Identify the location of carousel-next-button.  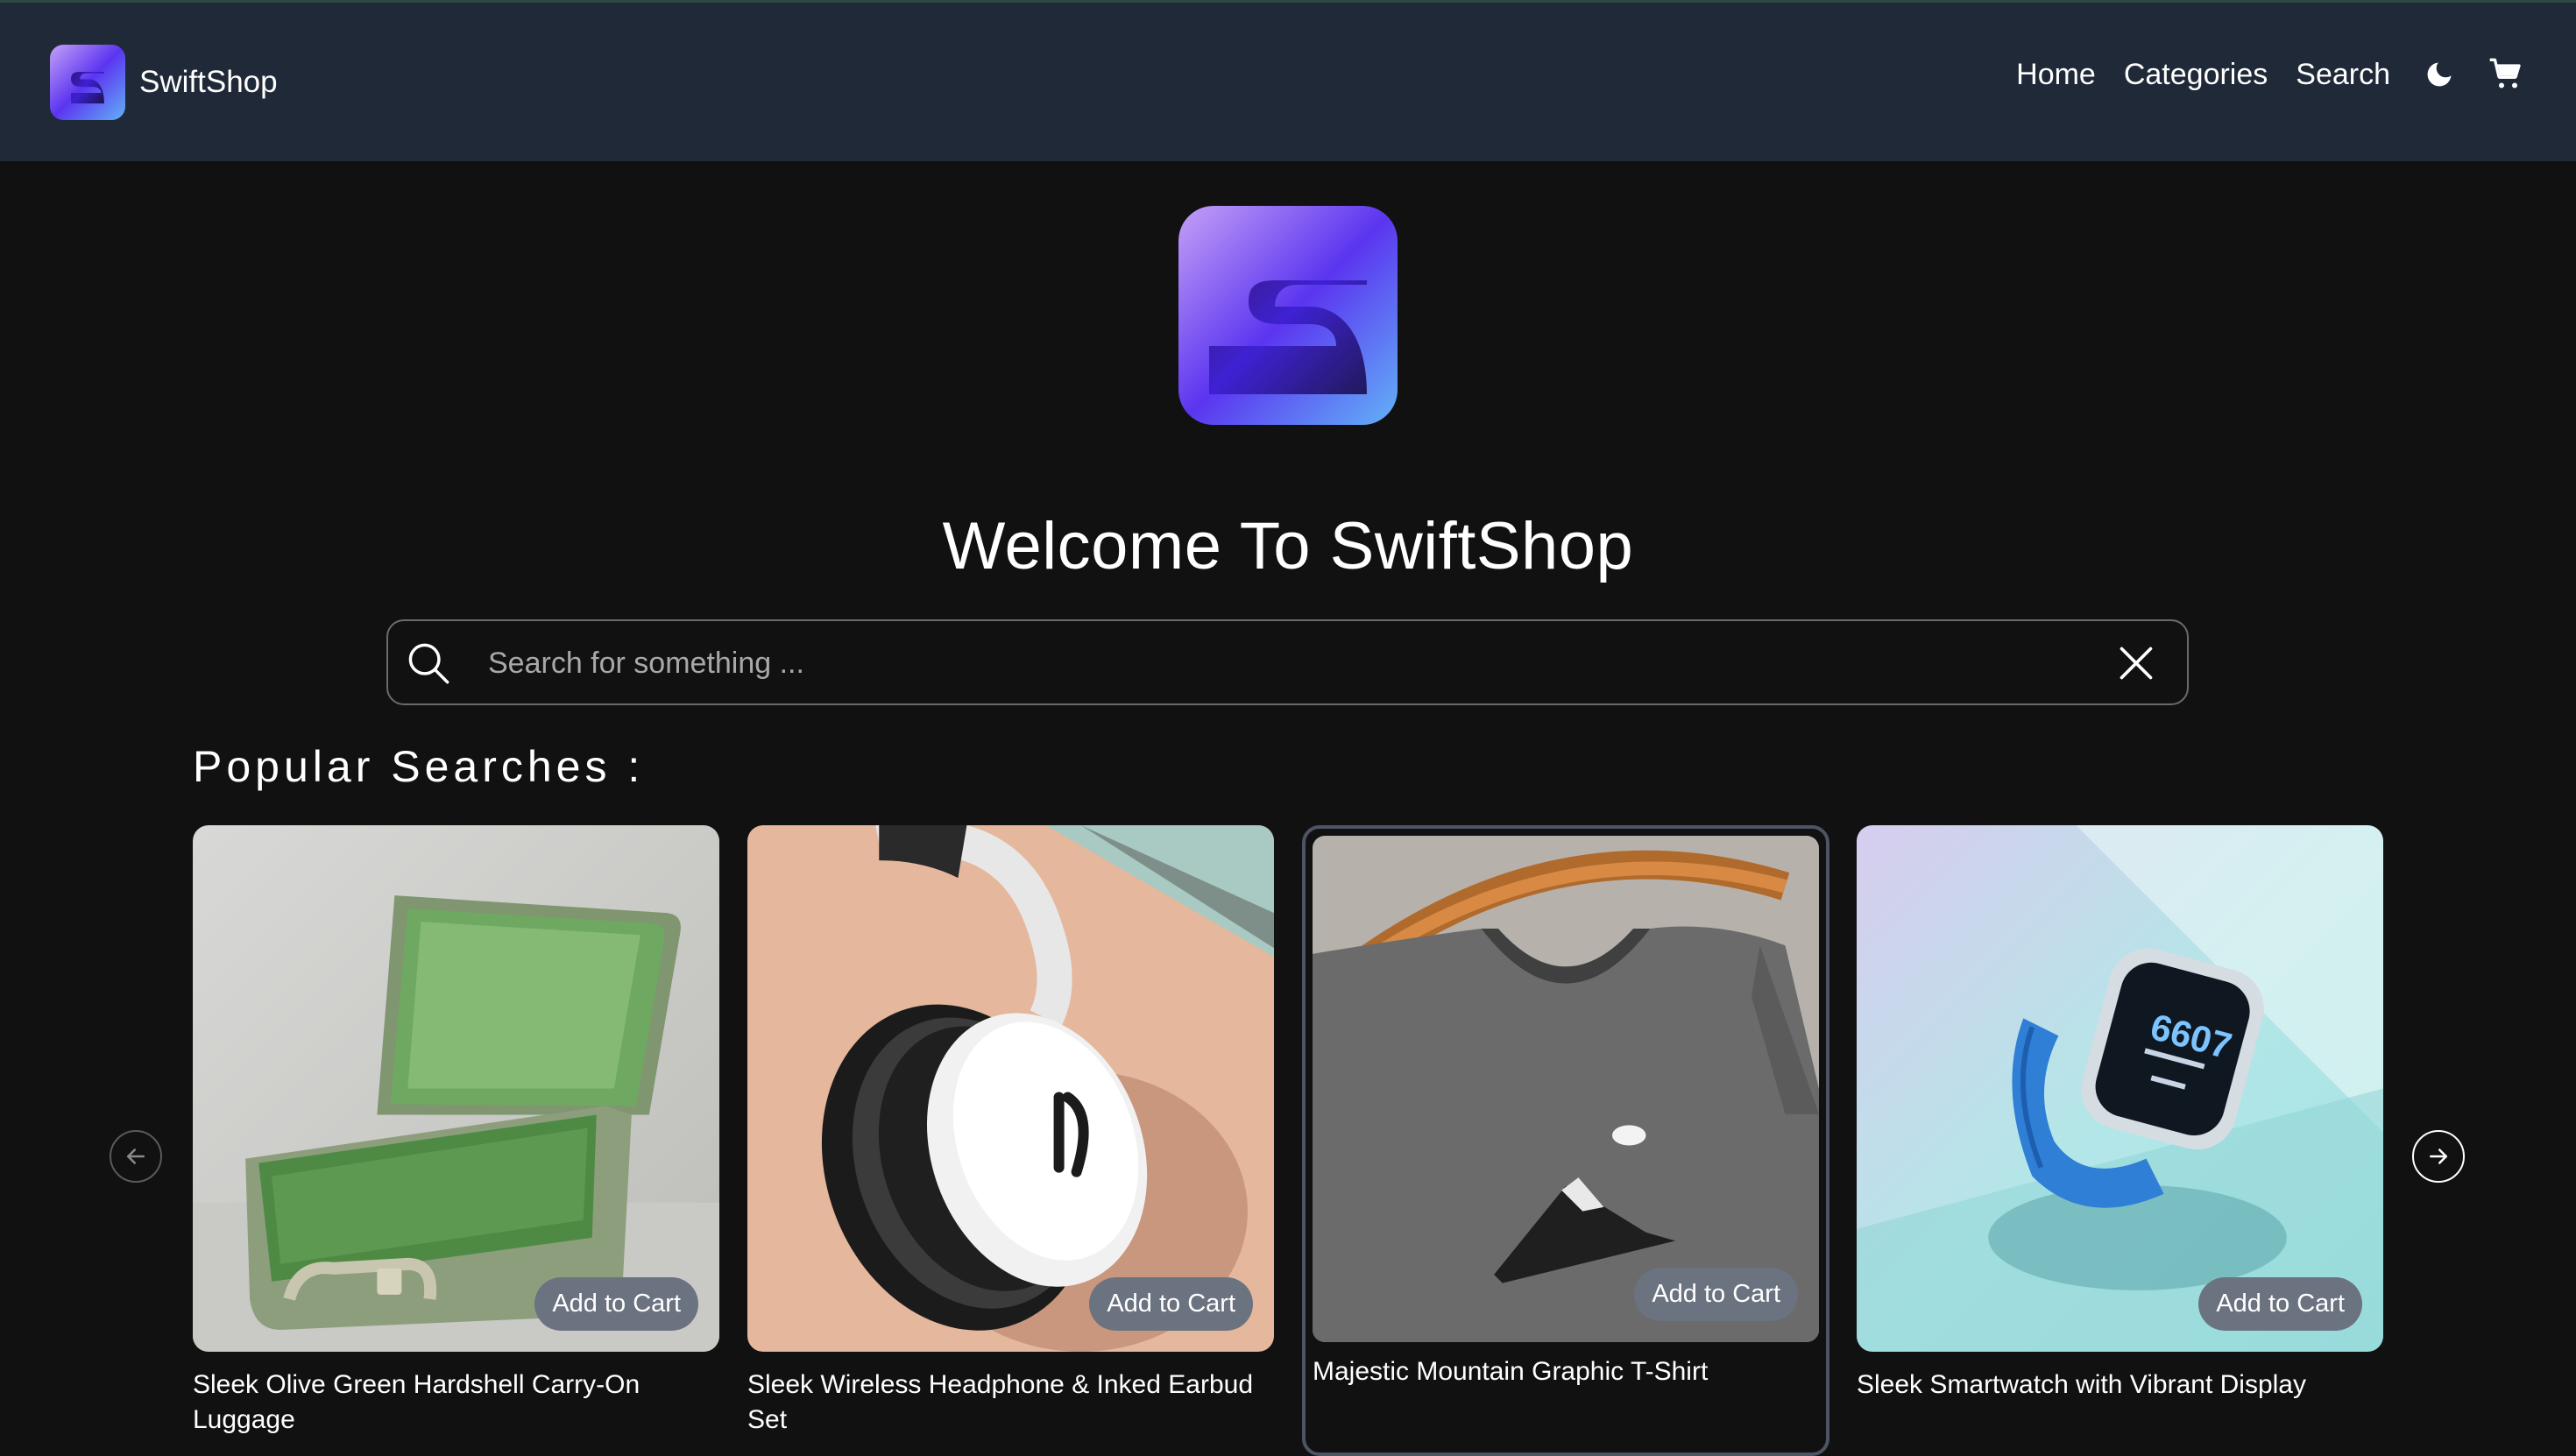
(2438, 1156).